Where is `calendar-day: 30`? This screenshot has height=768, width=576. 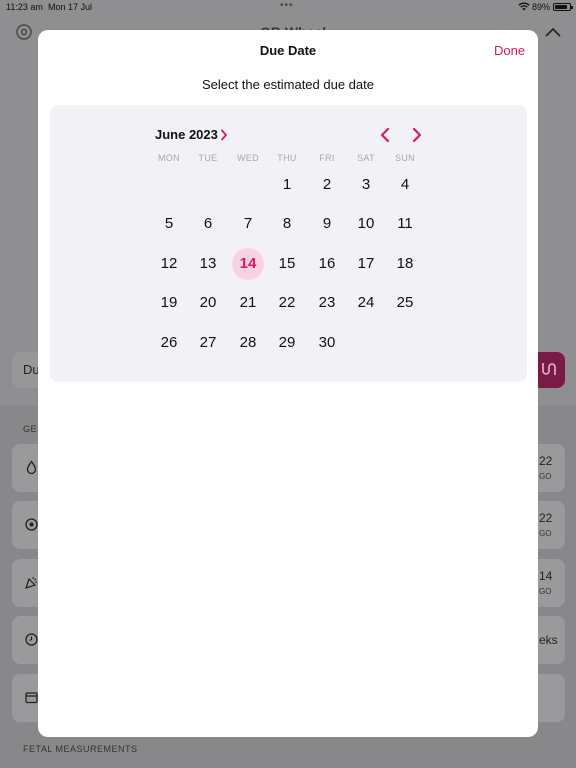
calendar-day: 30 is located at coordinates (327, 343).